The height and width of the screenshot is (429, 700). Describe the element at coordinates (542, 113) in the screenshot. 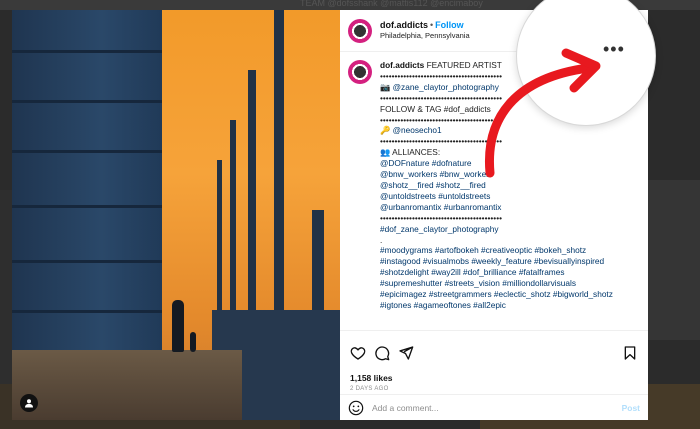

I see `red-arrow-annotation` at that location.